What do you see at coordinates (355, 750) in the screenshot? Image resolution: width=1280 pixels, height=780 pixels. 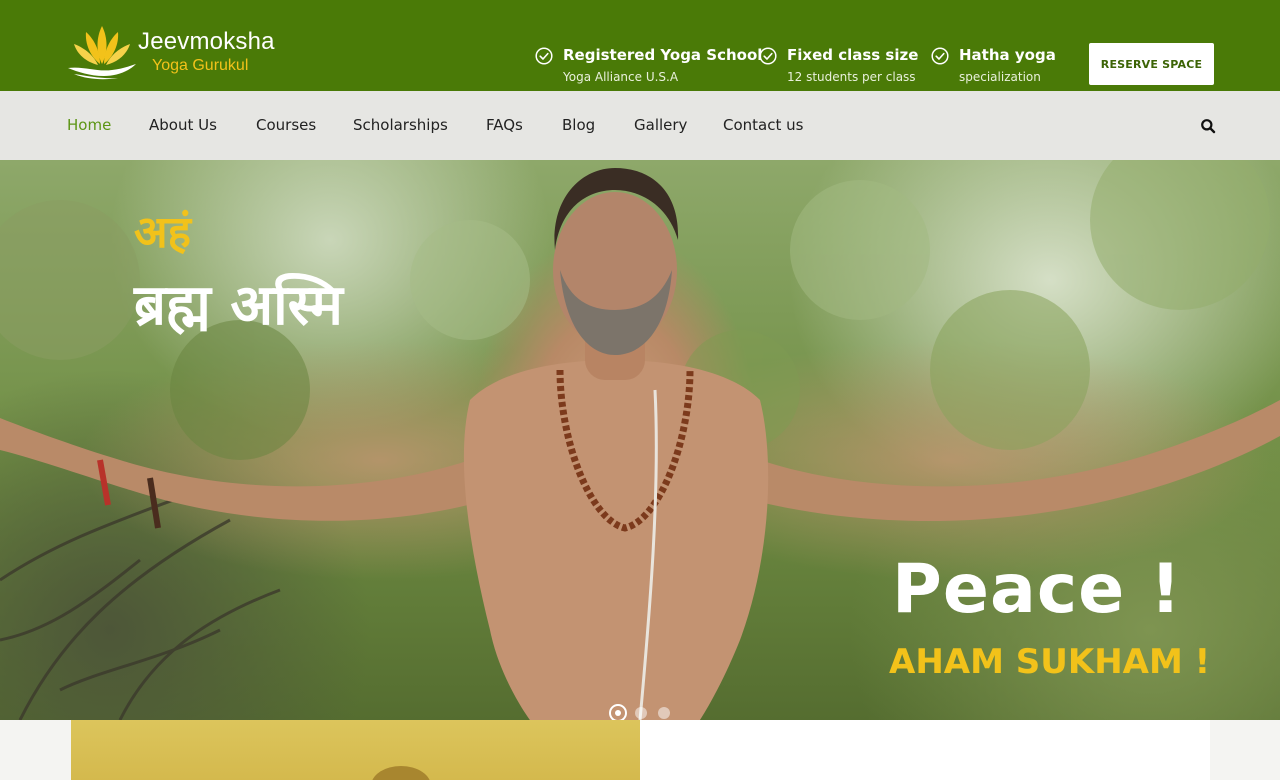 I see `content-card-image` at bounding box center [355, 750].